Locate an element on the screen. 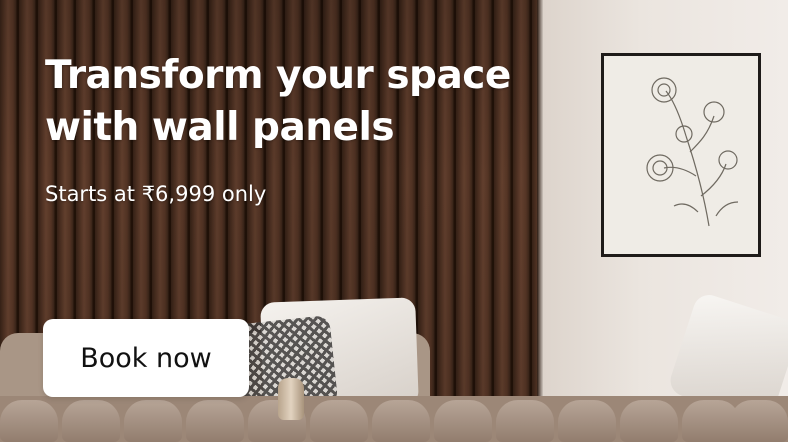  banner-headline: Transform your space with wall panels is located at coordinates (278, 101).